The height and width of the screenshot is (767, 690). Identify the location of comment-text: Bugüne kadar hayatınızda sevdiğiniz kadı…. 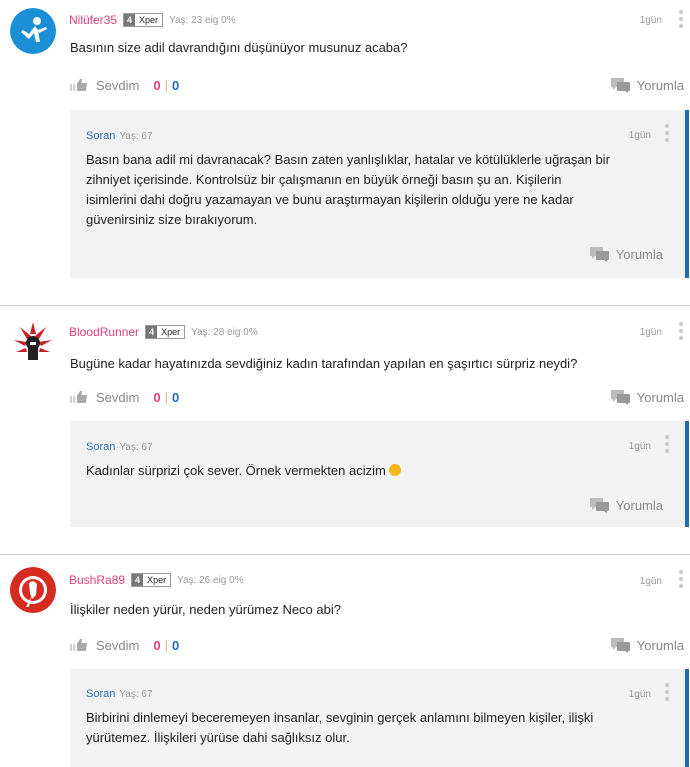
(324, 363).